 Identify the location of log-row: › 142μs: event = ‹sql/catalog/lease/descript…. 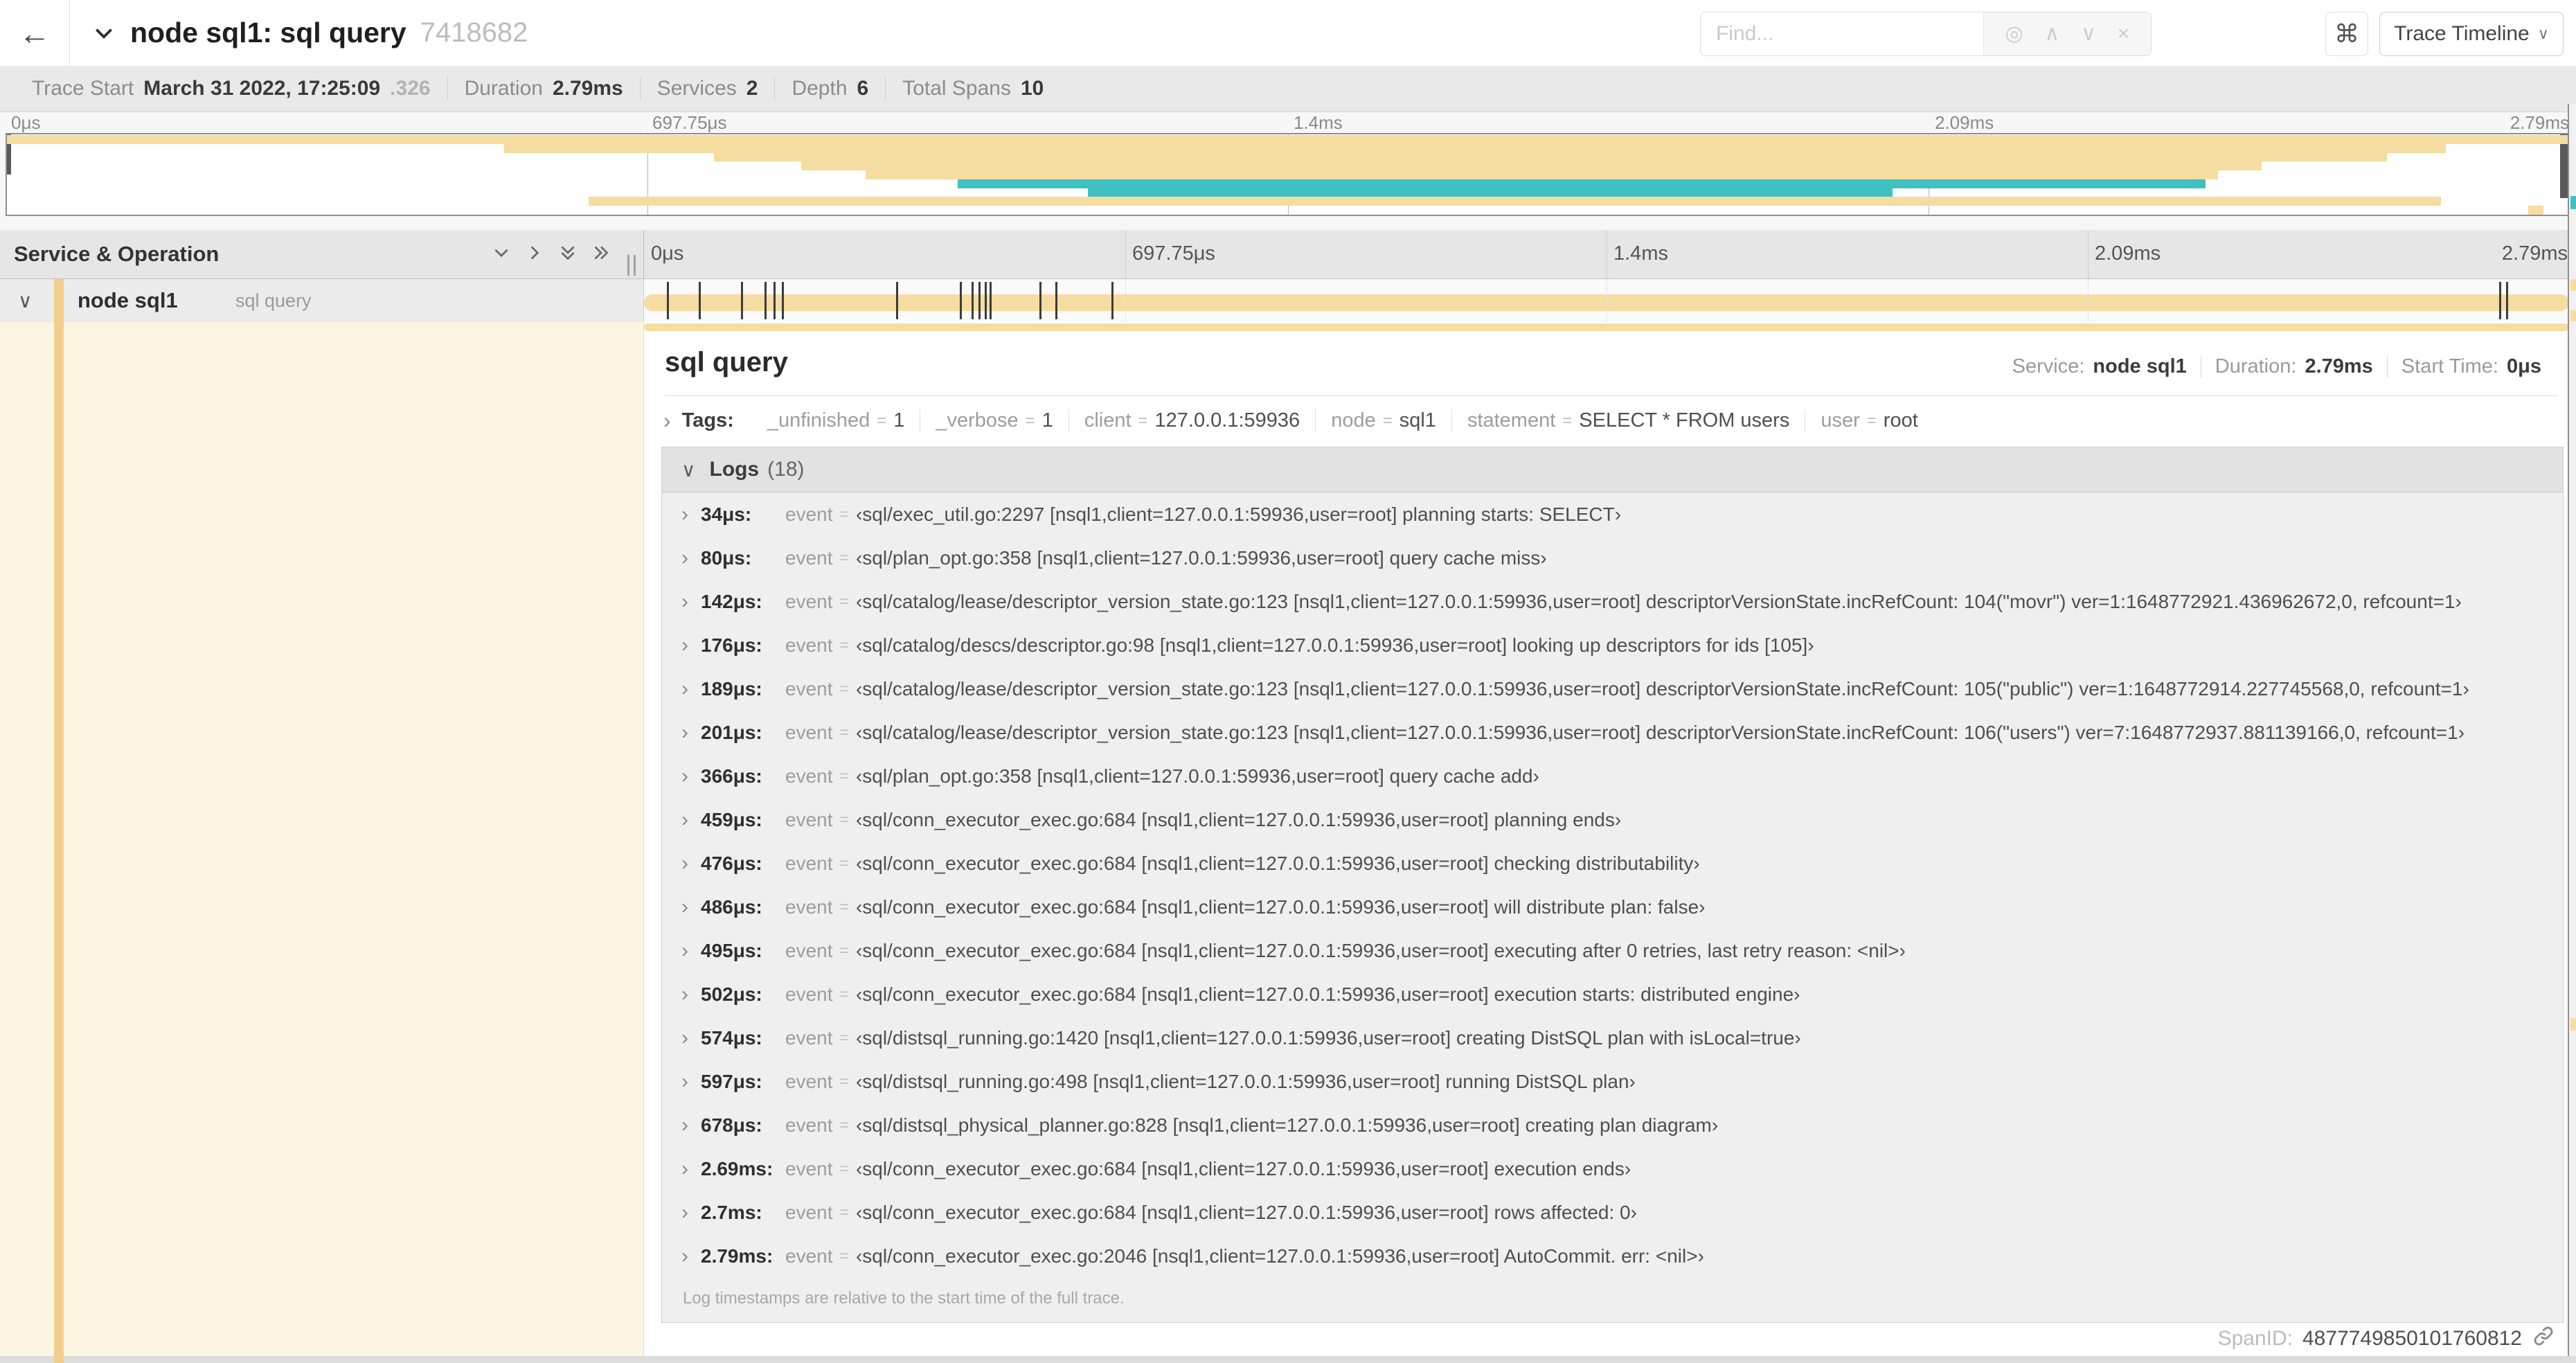
(1612, 601).